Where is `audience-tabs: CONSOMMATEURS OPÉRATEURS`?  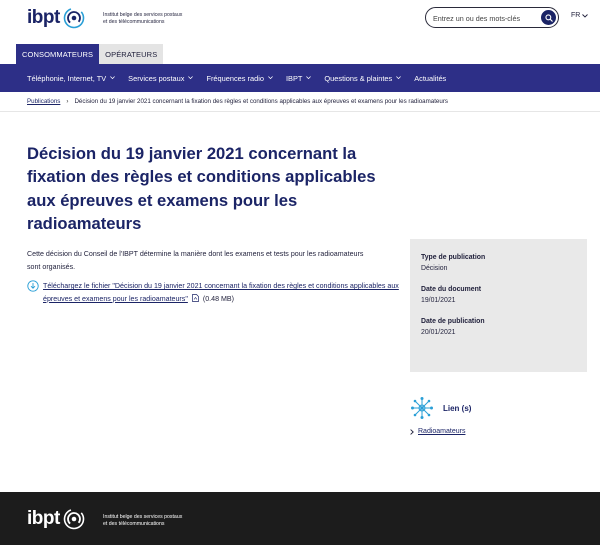
audience-tabs: CONSOMMATEURS OPÉRATEURS is located at coordinates (90, 54).